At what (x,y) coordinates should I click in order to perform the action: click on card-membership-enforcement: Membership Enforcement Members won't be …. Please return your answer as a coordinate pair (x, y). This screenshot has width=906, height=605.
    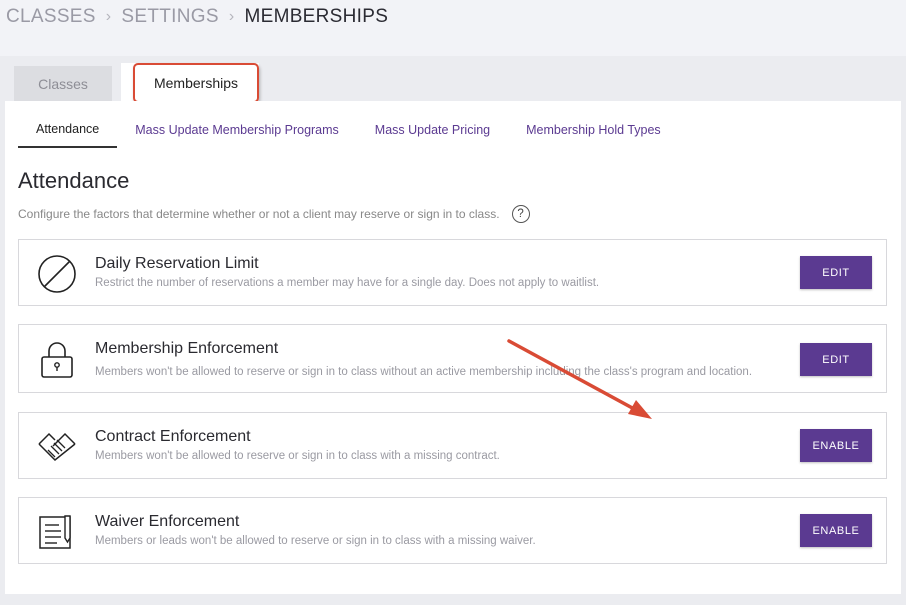
    Looking at the image, I should click on (452, 358).